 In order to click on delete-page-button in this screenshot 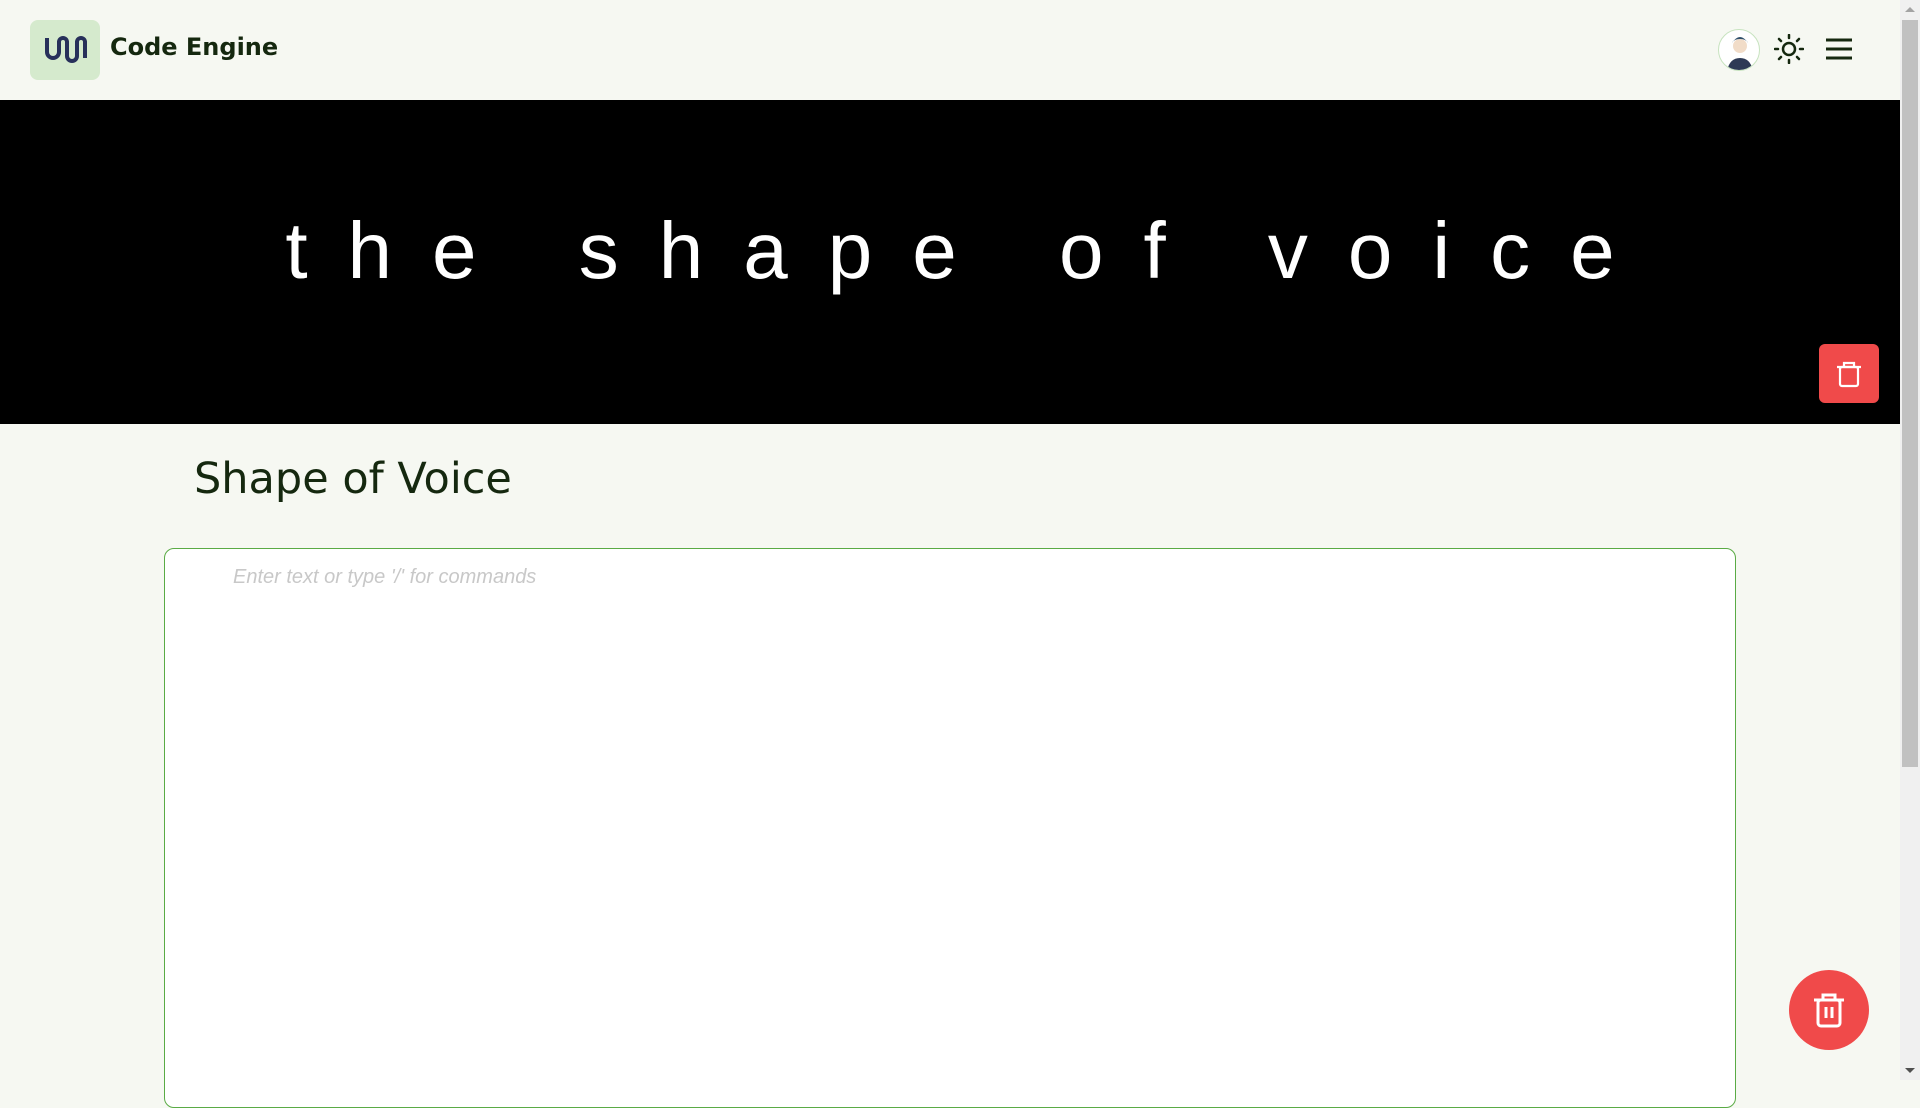, I will do `click(1829, 1010)`.